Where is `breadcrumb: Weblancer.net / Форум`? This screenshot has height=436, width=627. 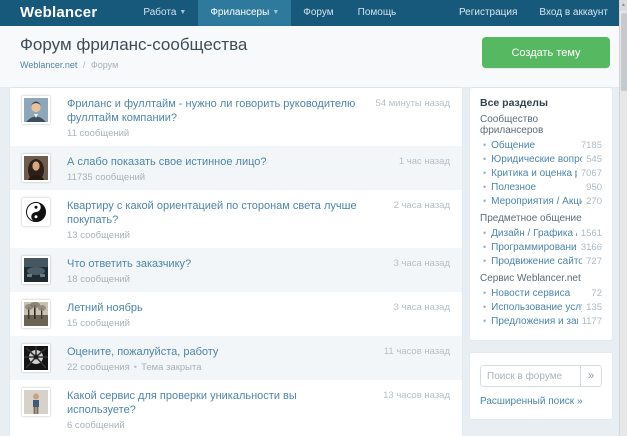 breadcrumb: Weblancer.net / Форум is located at coordinates (69, 65).